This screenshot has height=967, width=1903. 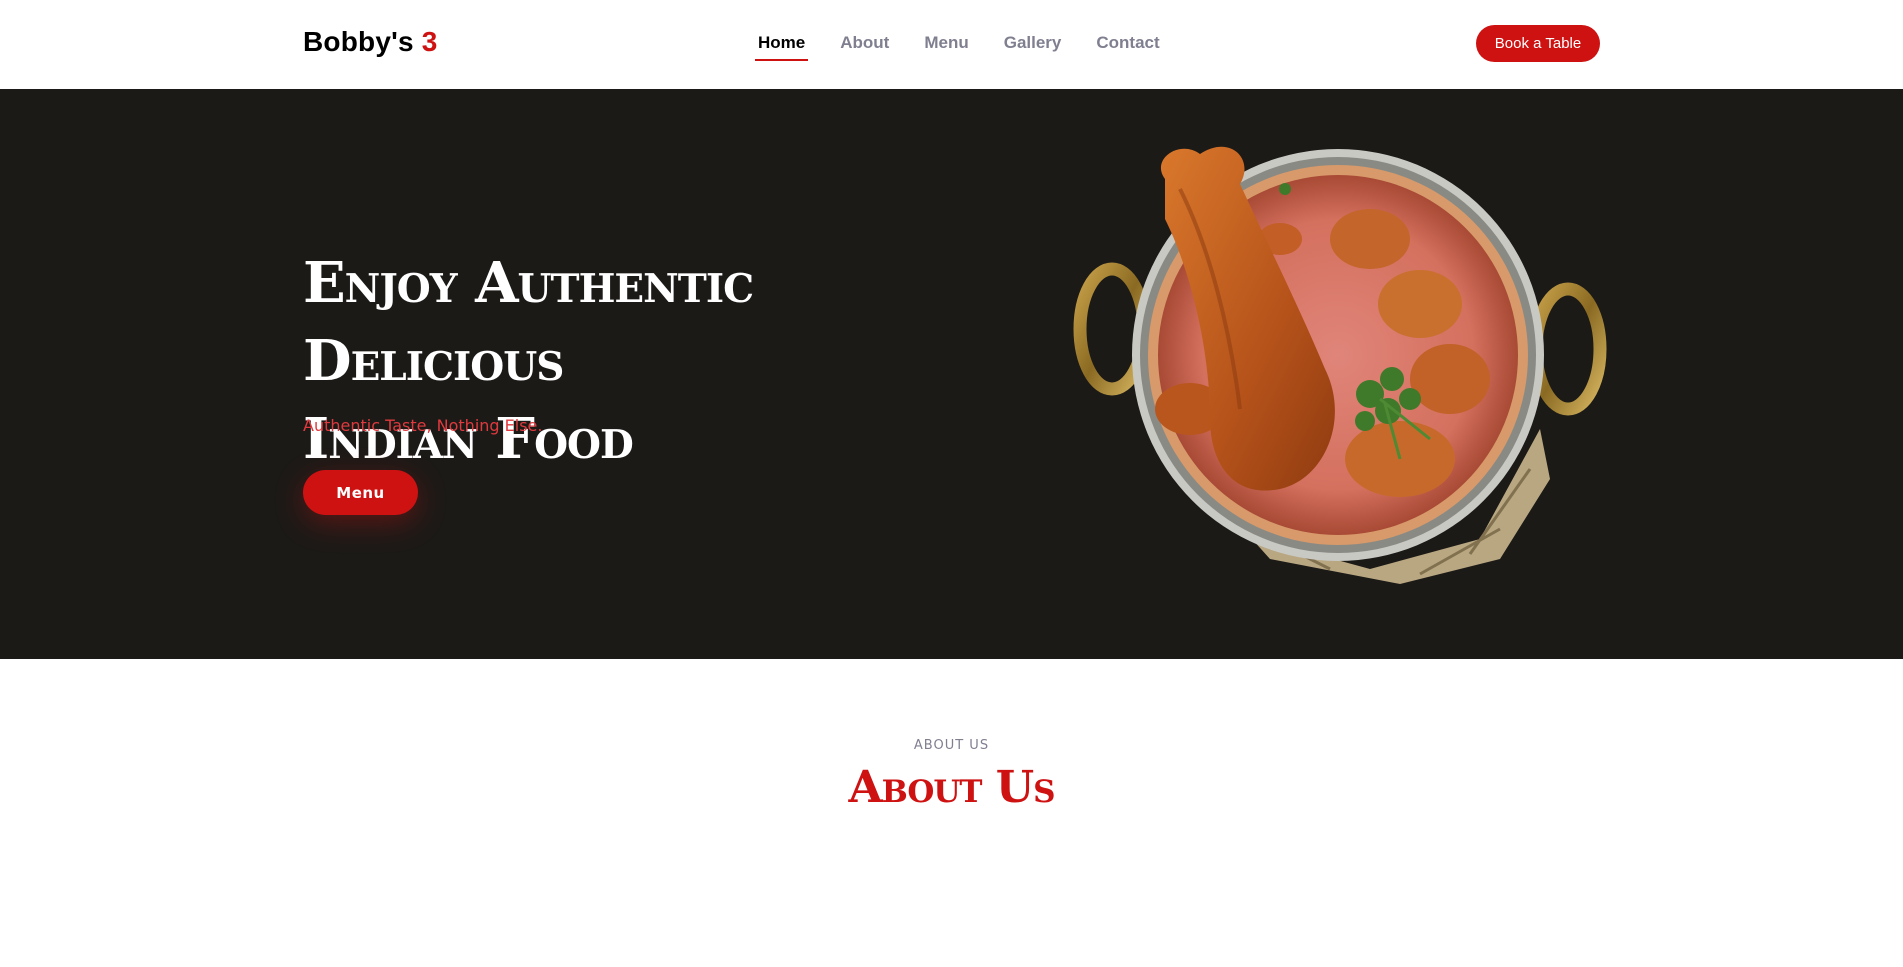 I want to click on nav-item-gallery: Gallery, so click(x=1033, y=43).